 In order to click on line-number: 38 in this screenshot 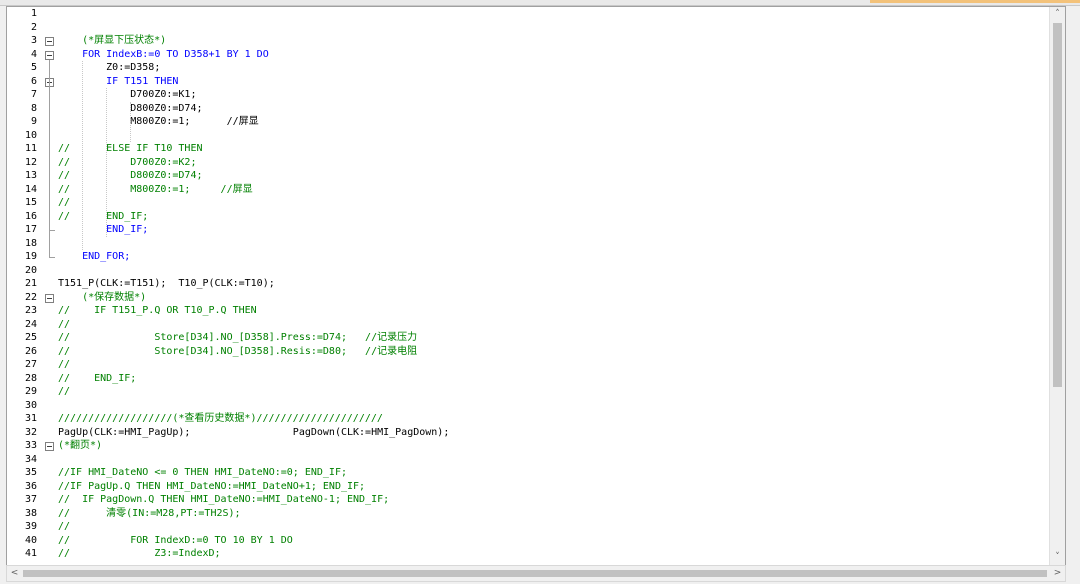, I will do `click(30, 513)`.